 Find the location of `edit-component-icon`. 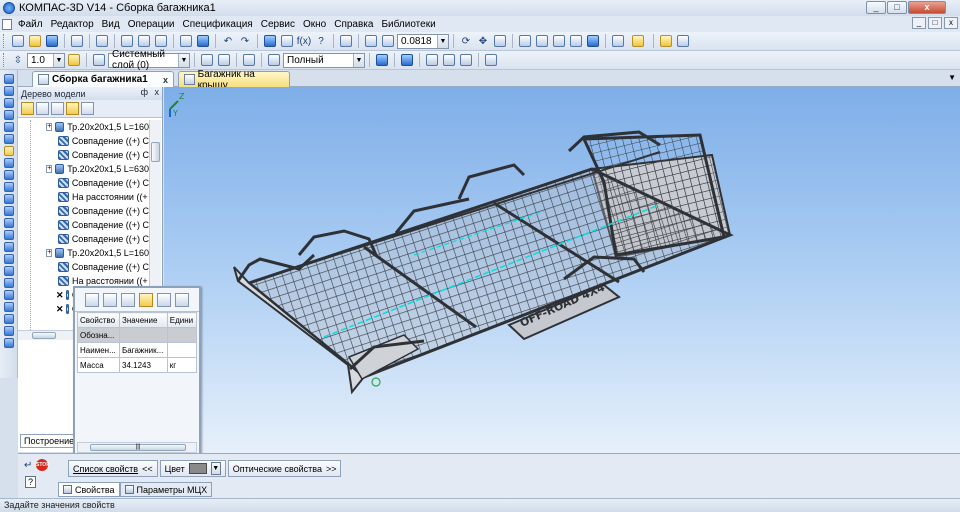

edit-component-icon is located at coordinates (9, 79).